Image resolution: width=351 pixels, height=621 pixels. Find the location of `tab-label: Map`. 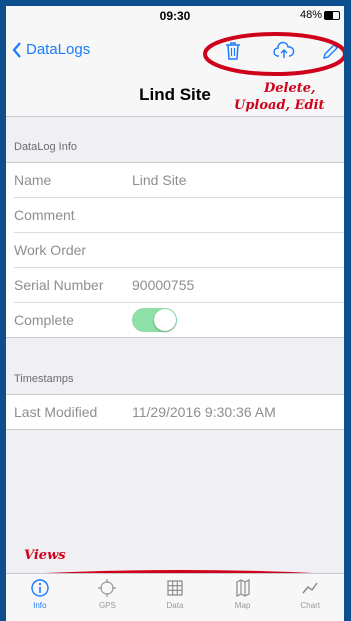

tab-label: Map is located at coordinates (242, 605).